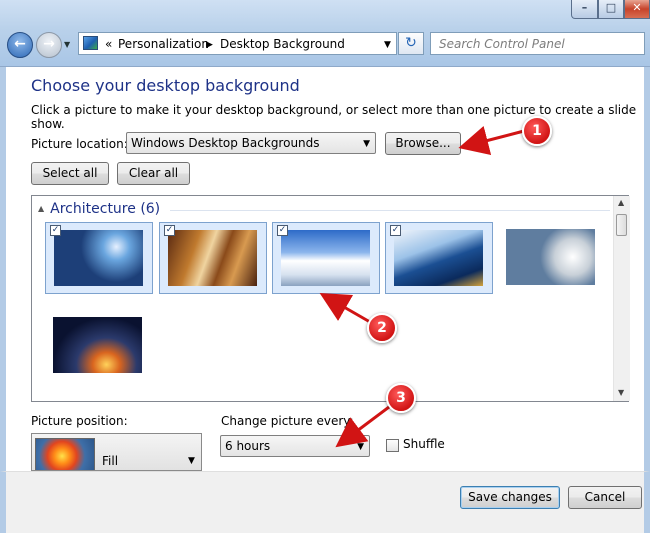  I want to click on picture-location-value: Windows Desktop Backgrounds, so click(225, 143).